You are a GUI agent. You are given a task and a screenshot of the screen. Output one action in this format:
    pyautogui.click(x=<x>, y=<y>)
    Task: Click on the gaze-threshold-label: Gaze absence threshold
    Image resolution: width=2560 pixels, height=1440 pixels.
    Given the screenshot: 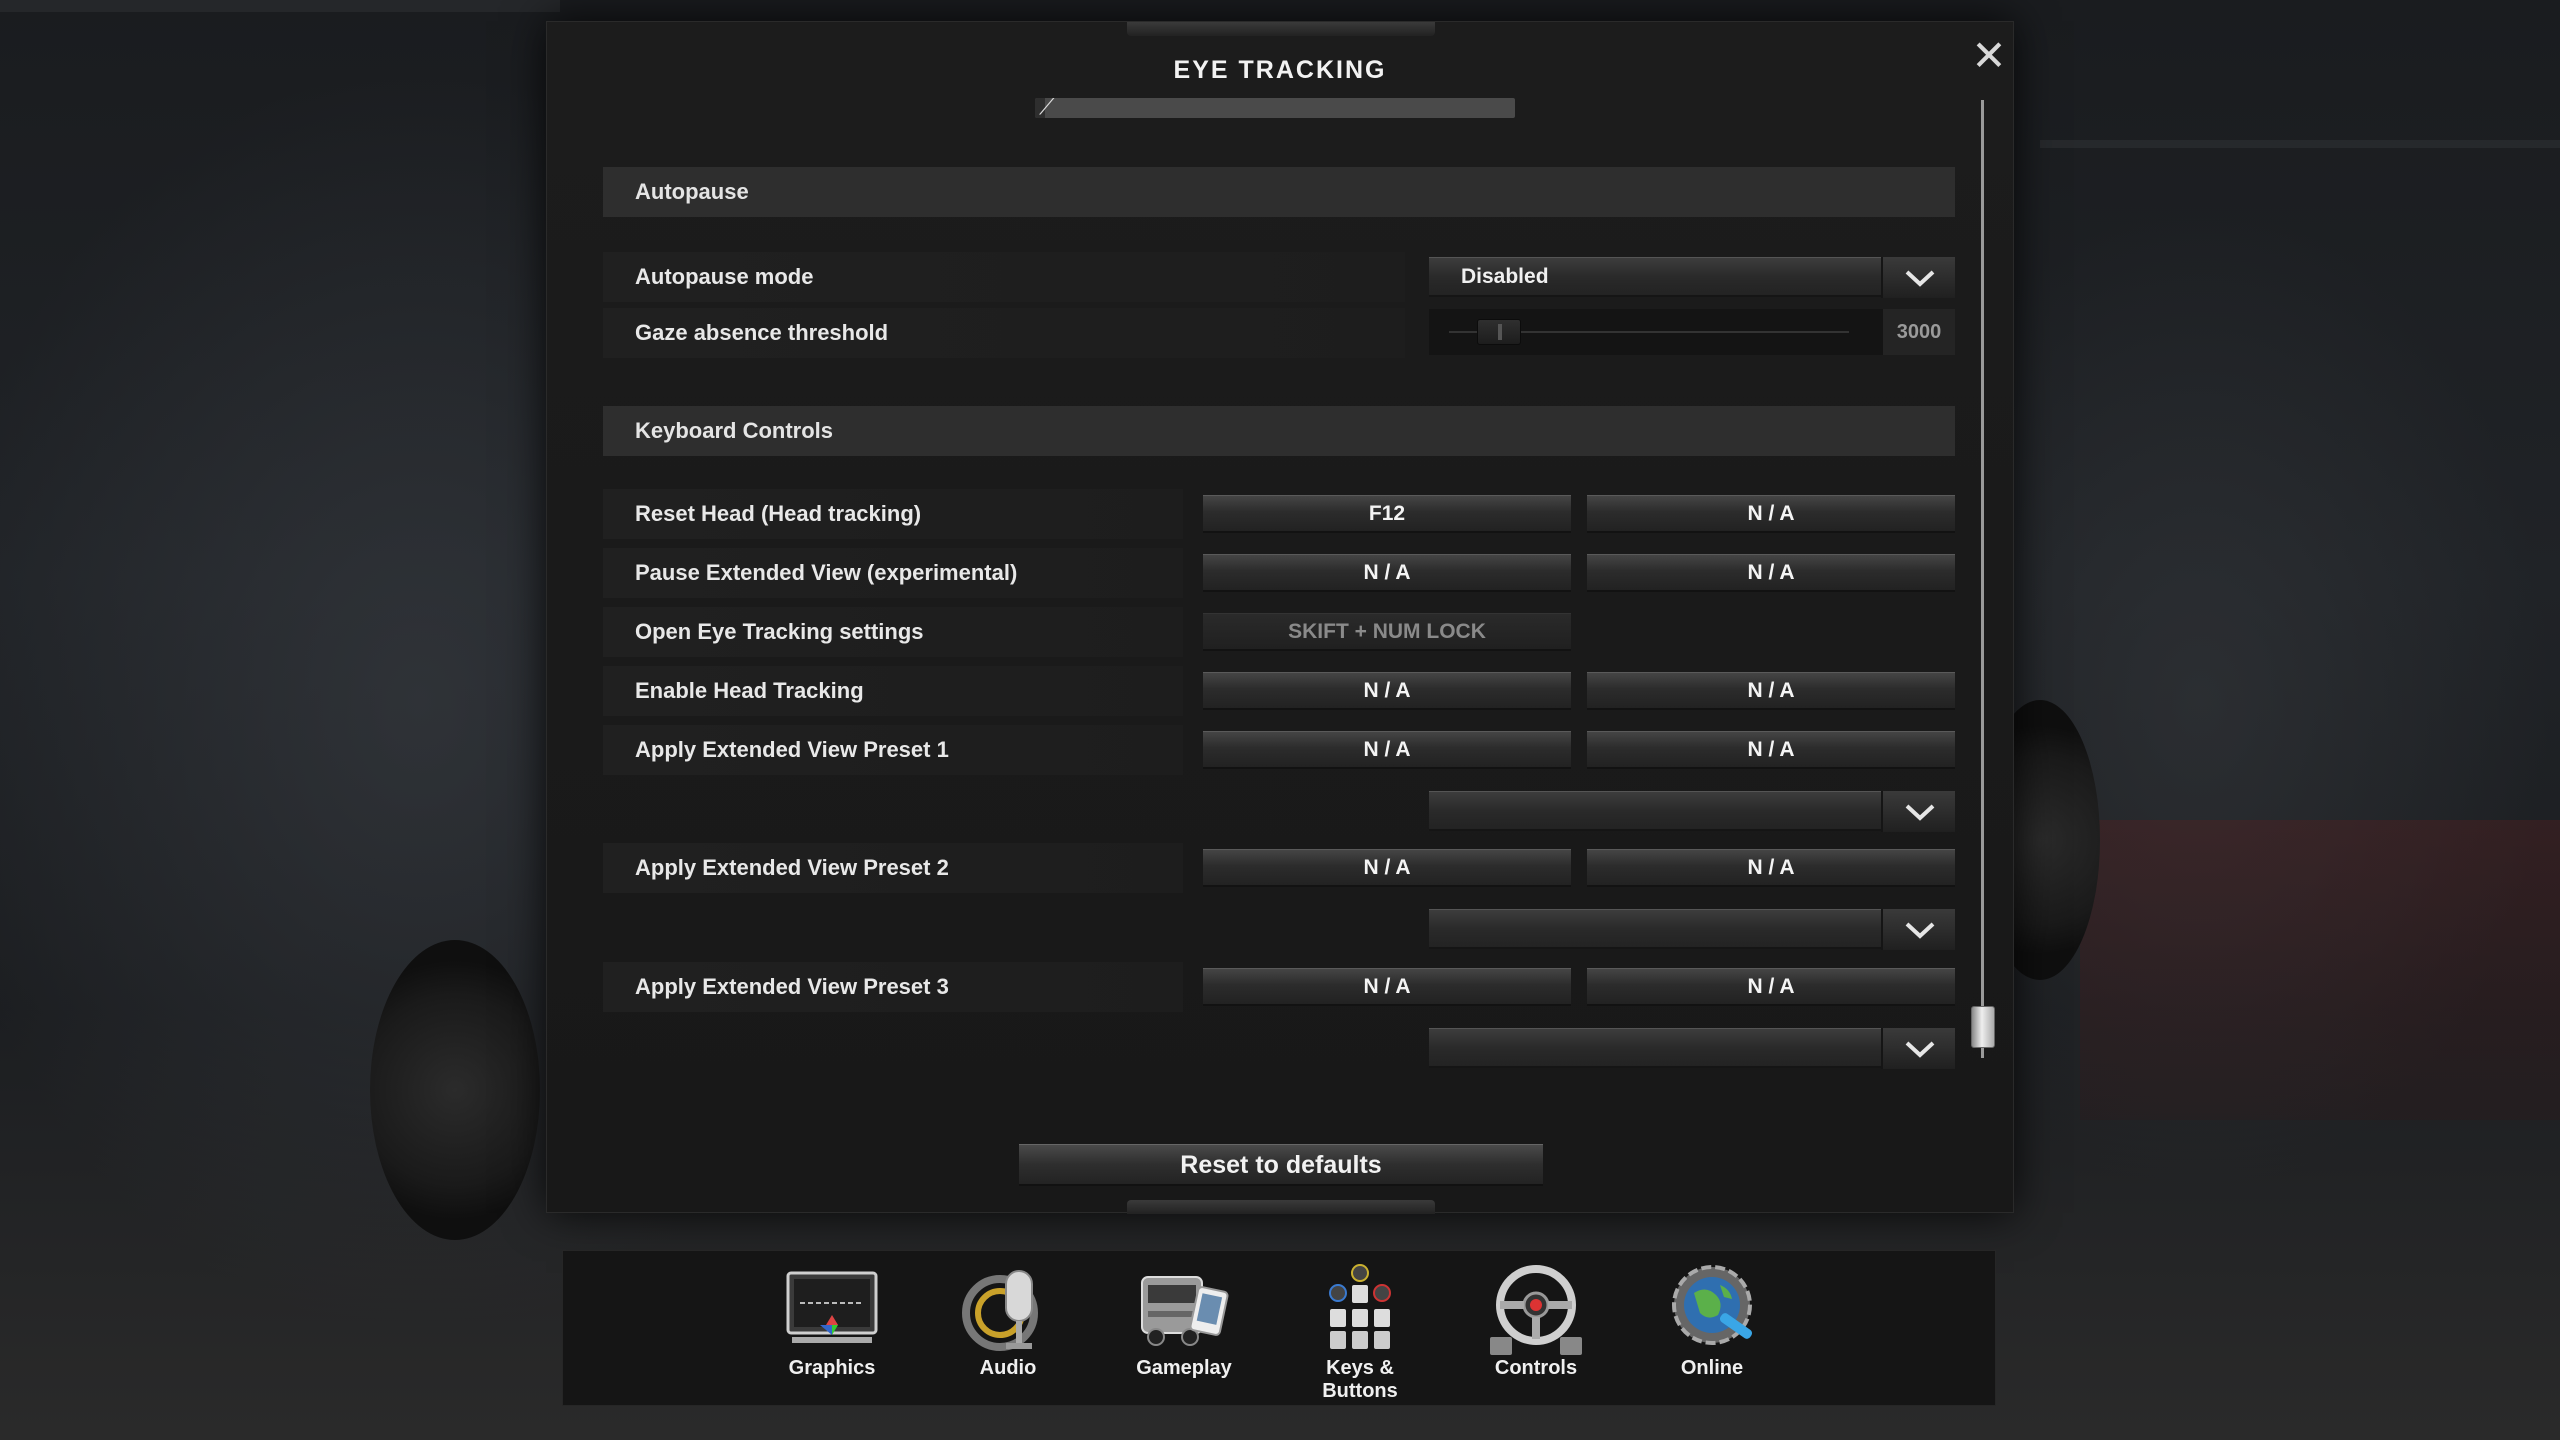 What is the action you would take?
    pyautogui.click(x=1004, y=333)
    